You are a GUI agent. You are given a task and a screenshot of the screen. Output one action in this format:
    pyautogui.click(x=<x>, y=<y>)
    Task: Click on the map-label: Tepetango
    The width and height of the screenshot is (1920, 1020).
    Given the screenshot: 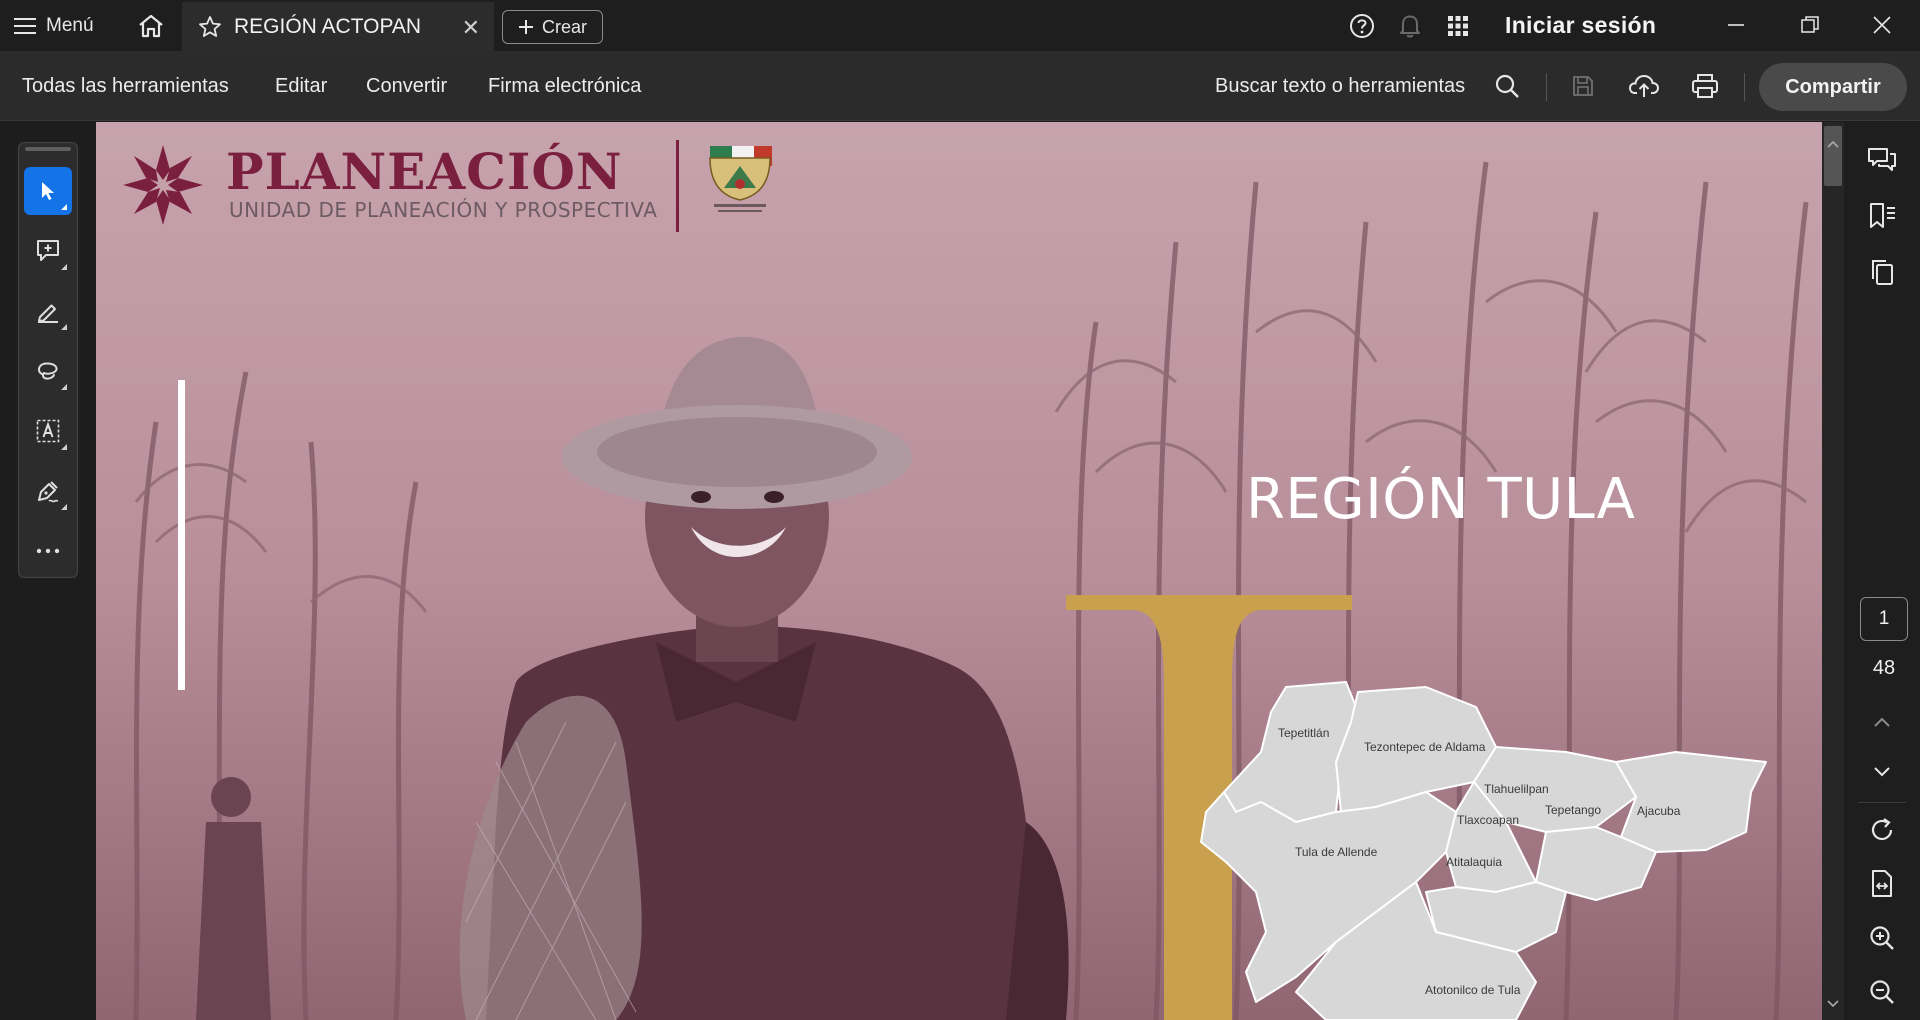 What is the action you would take?
    pyautogui.click(x=1573, y=810)
    